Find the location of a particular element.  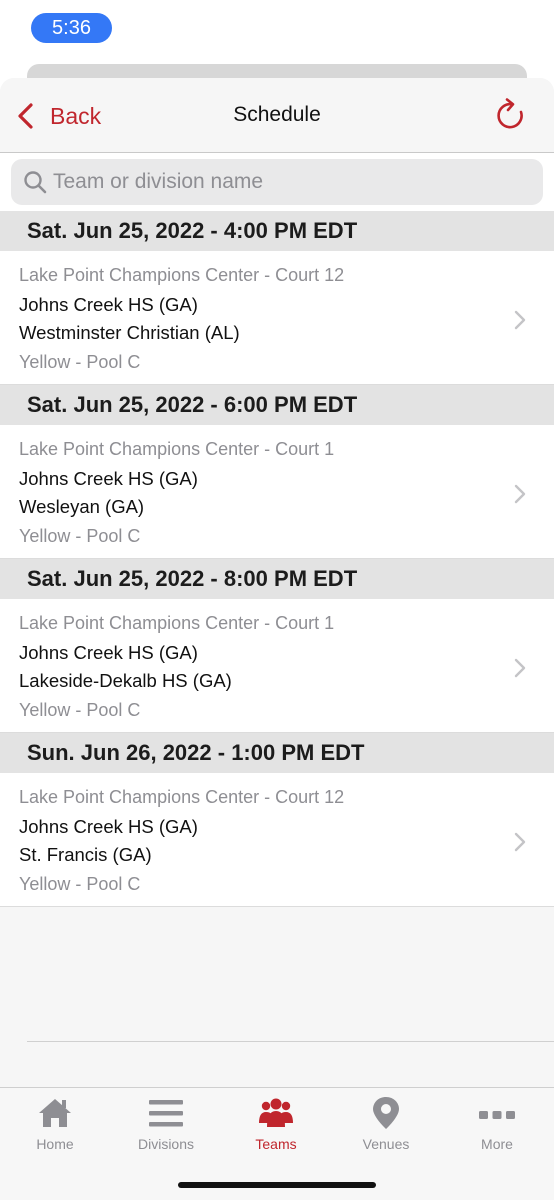

more-dots-icon is located at coordinates (497, 1115).